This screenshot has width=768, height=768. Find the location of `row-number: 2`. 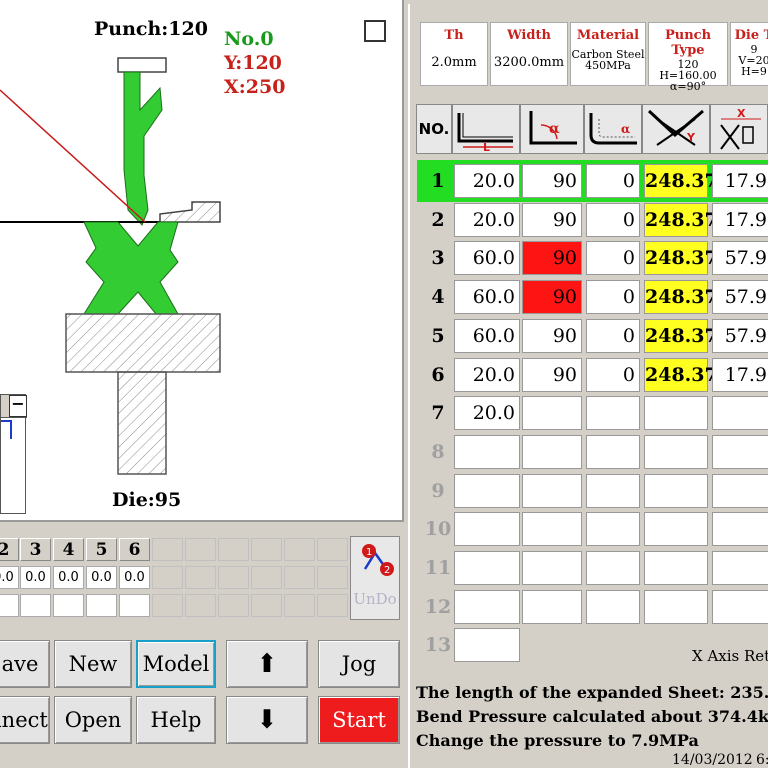

row-number: 2 is located at coordinates (438, 220).